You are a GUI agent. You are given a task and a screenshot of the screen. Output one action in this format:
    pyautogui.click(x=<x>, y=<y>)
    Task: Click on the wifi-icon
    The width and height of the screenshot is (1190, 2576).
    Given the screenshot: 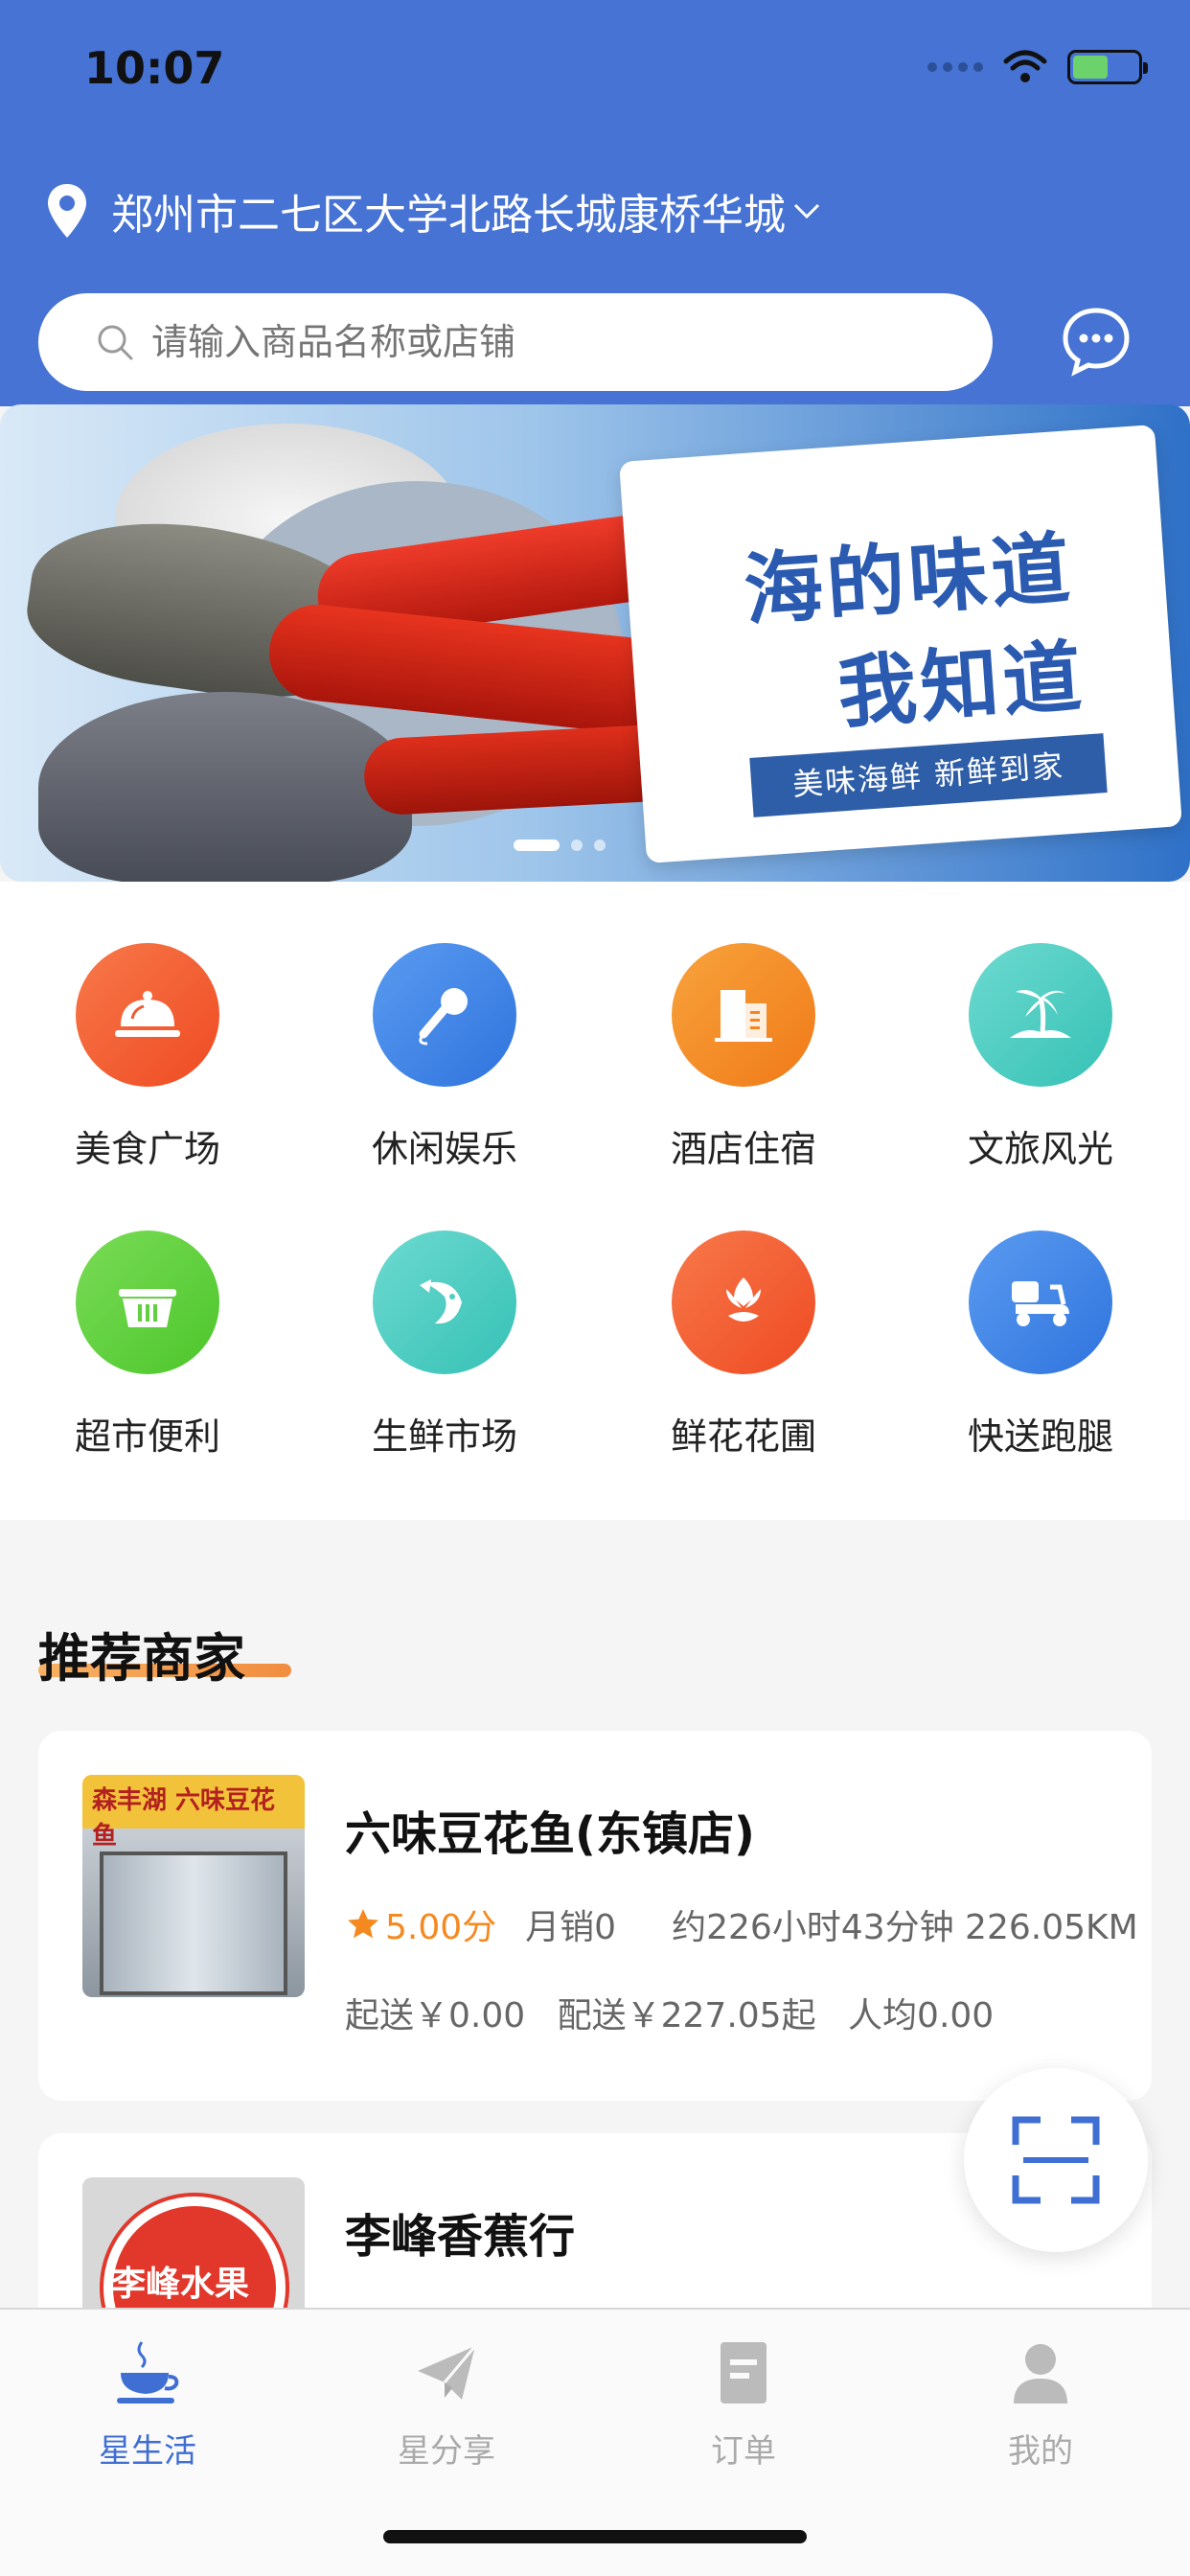 What is the action you would take?
    pyautogui.click(x=1025, y=66)
    